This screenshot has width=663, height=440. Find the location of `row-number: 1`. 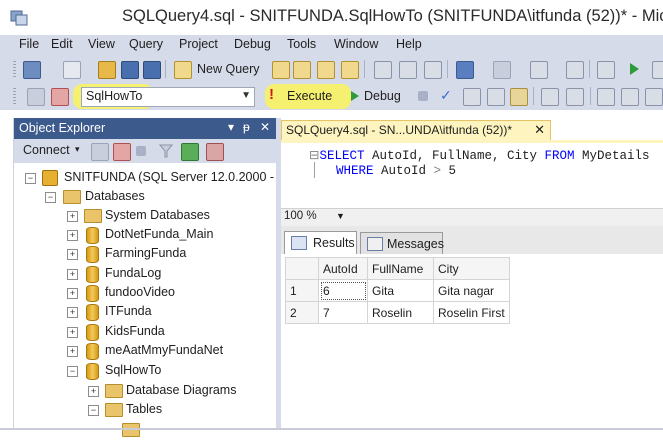

row-number: 1 is located at coordinates (302, 290).